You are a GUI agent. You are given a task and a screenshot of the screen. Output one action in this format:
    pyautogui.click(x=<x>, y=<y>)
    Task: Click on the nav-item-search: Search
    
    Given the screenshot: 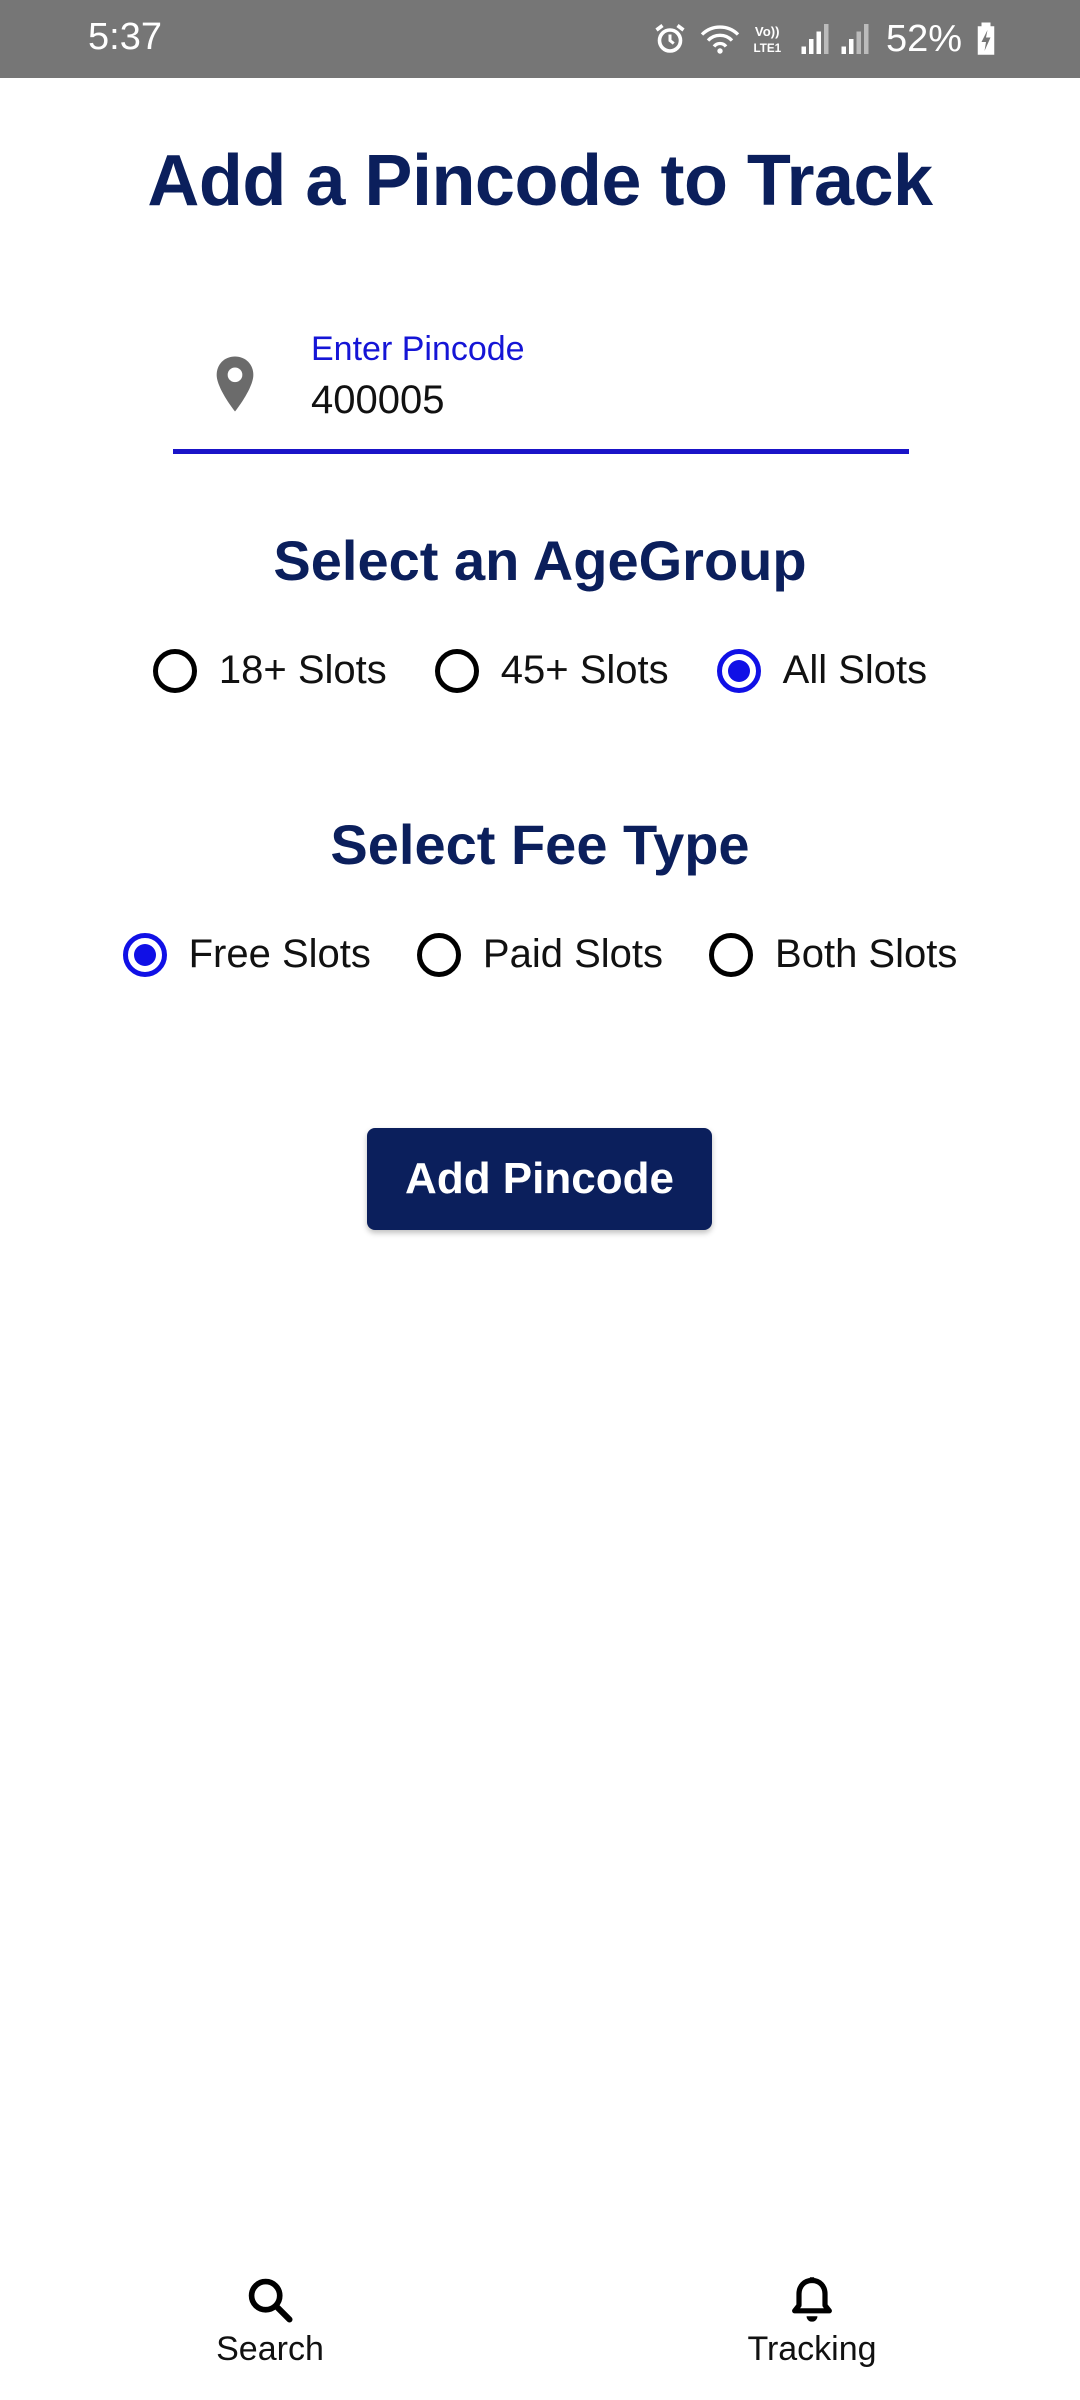 What is the action you would take?
    pyautogui.click(x=270, y=2314)
    